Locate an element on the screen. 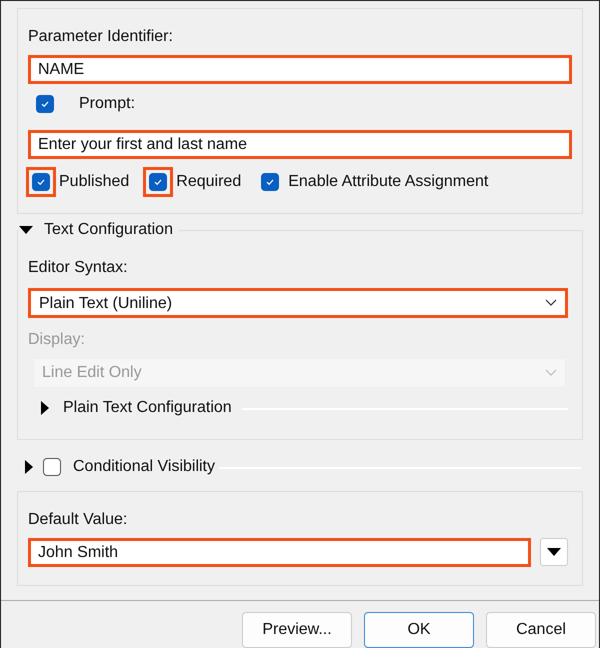  section-title: Conditional Visibility is located at coordinates (144, 467).